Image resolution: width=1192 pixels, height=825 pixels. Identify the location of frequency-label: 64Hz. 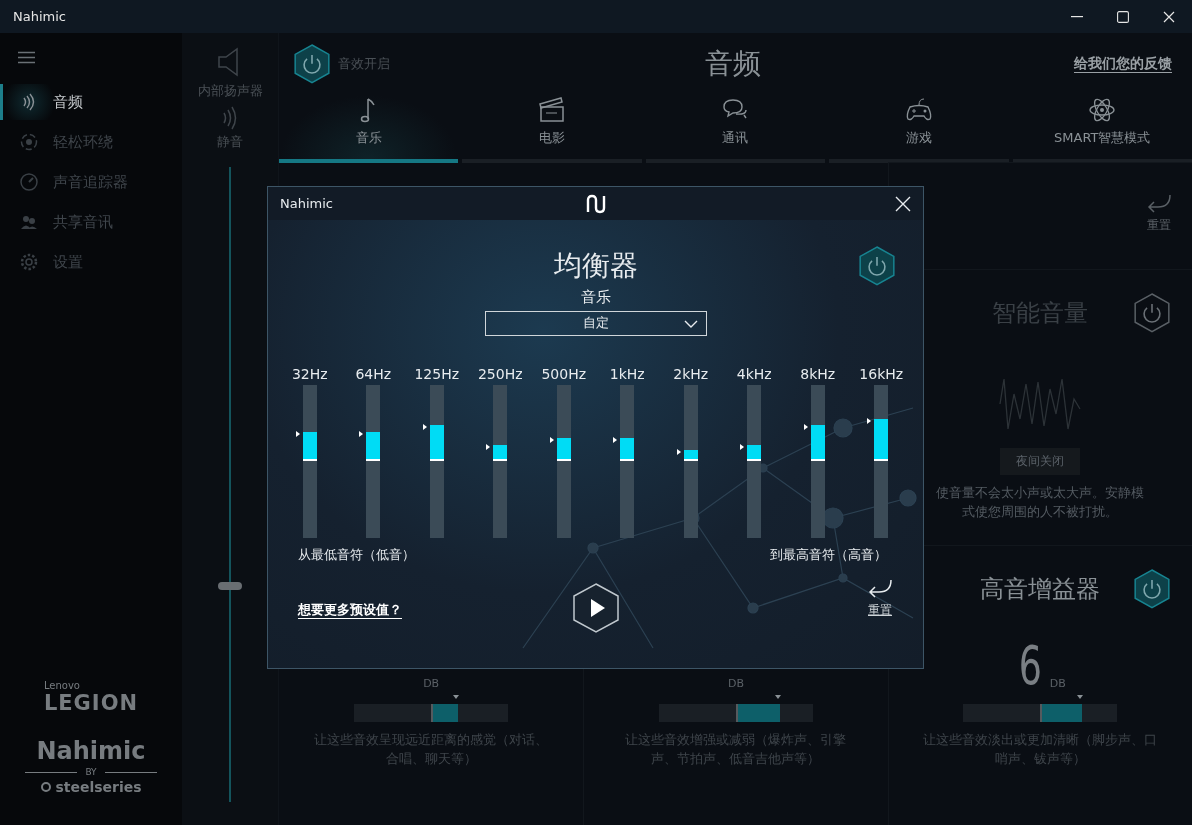
(373, 373).